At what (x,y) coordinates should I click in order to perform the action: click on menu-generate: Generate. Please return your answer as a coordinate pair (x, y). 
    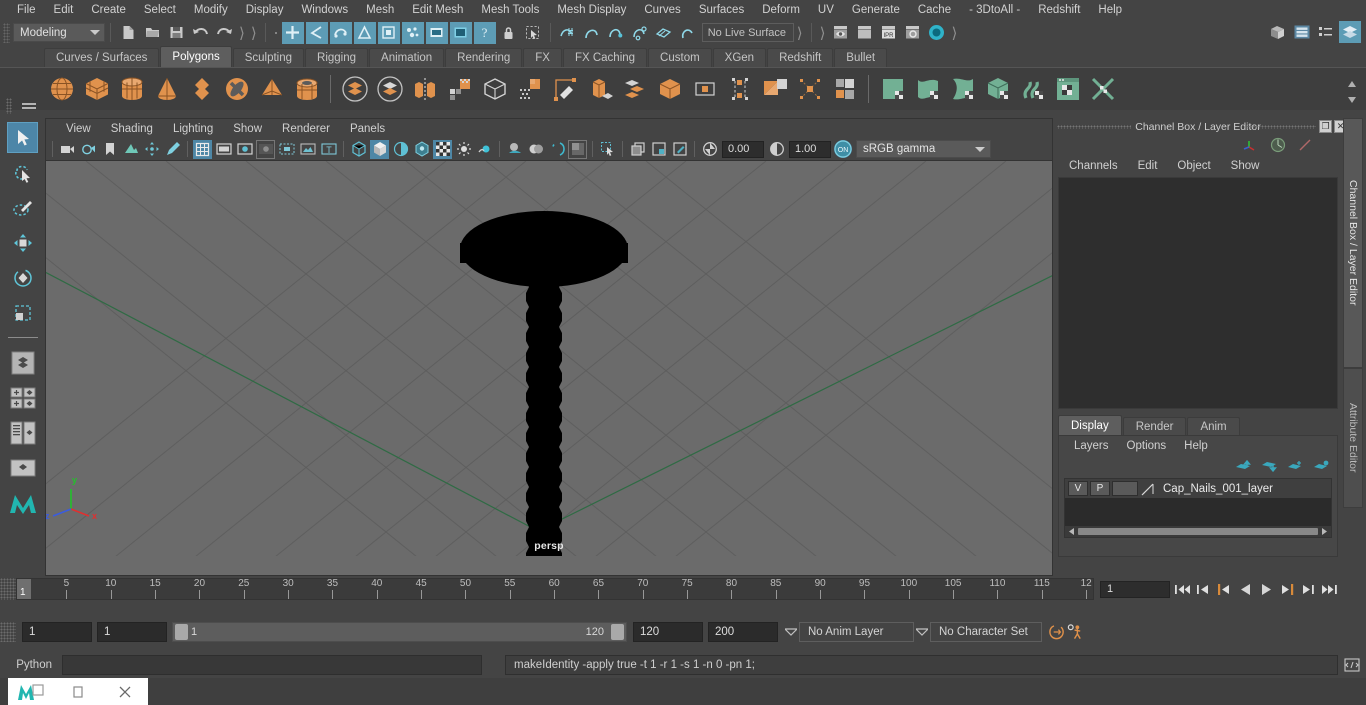
    Looking at the image, I should click on (876, 10).